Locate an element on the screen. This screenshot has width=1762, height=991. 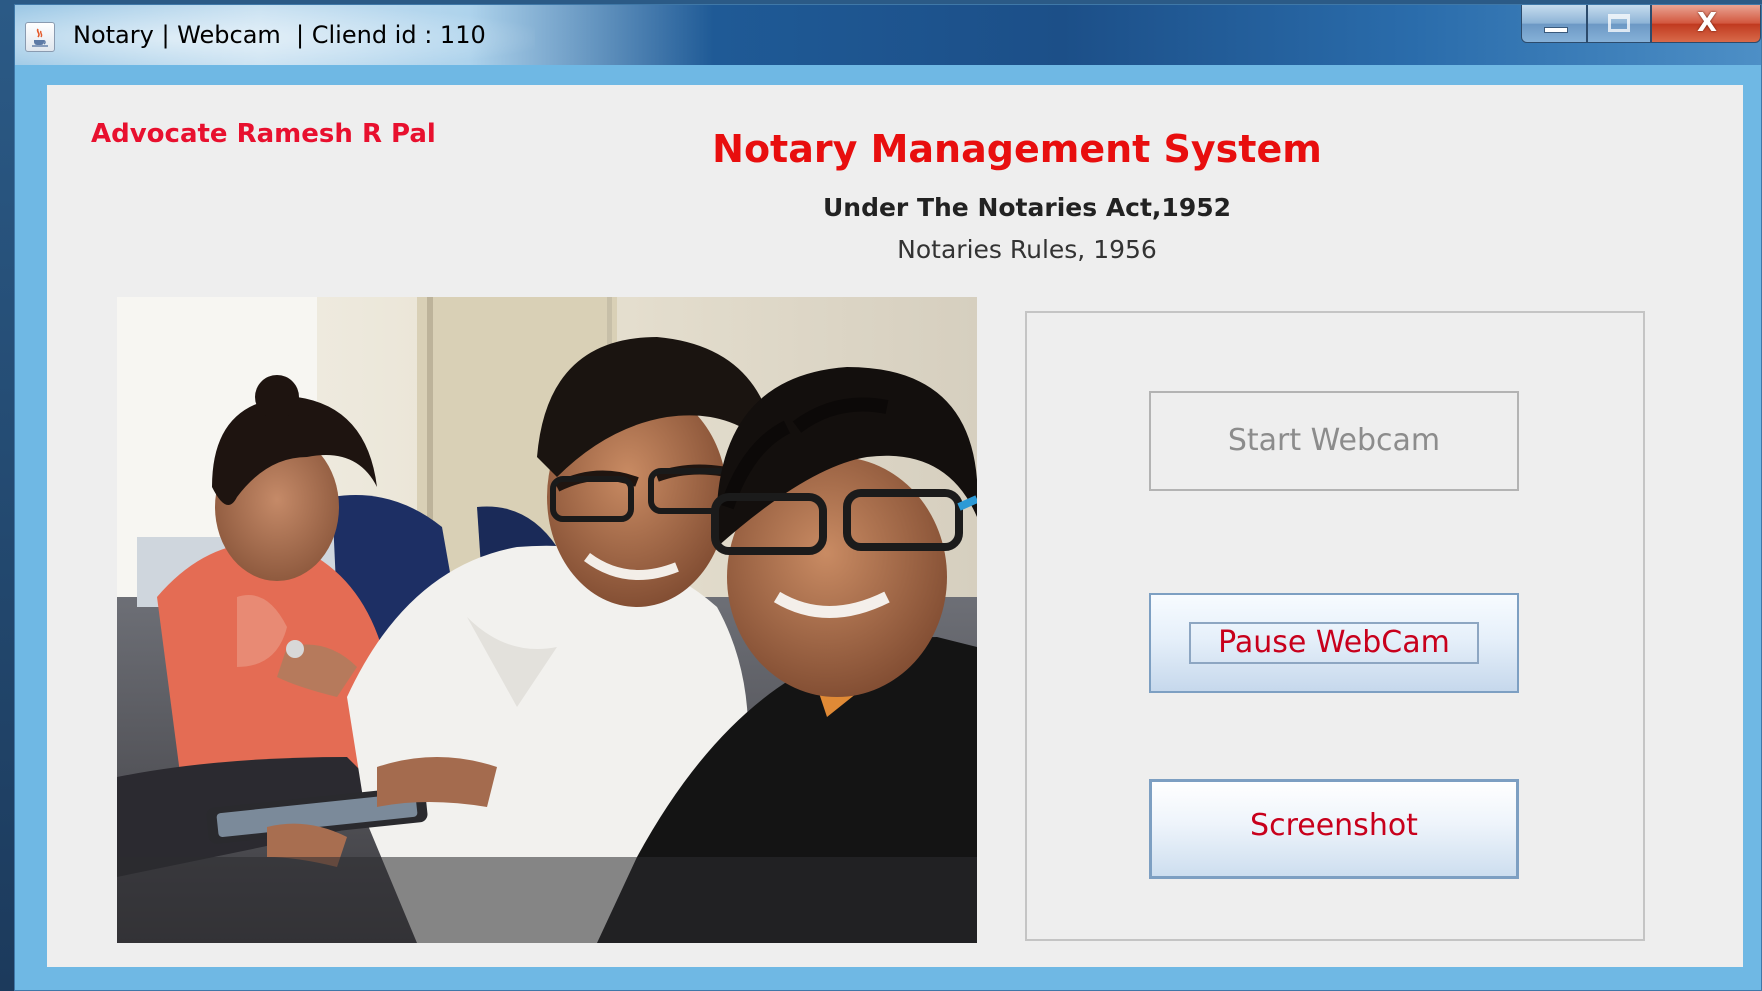
window-controls: X is located at coordinates (1641, 24).